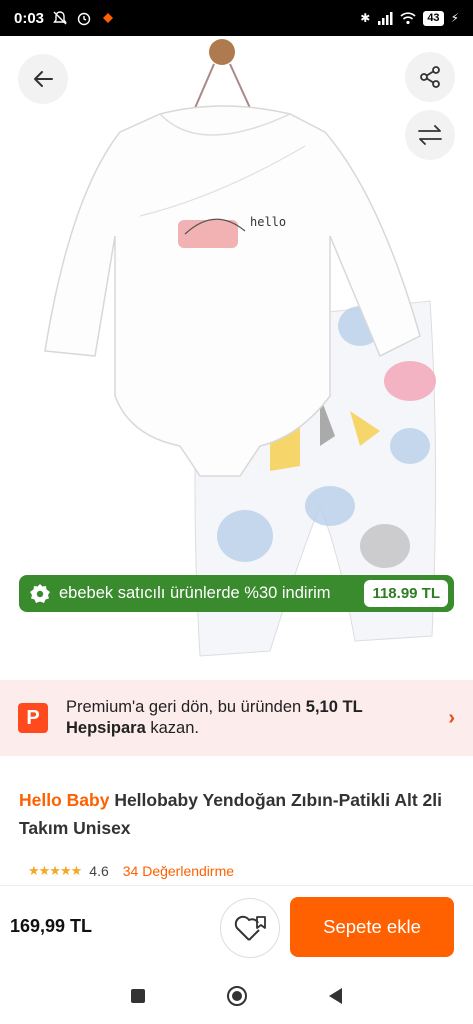 Image resolution: width=473 pixels, height=1024 pixels. Describe the element at coordinates (29, 18) in the screenshot. I see `status-time: 0:03` at that location.